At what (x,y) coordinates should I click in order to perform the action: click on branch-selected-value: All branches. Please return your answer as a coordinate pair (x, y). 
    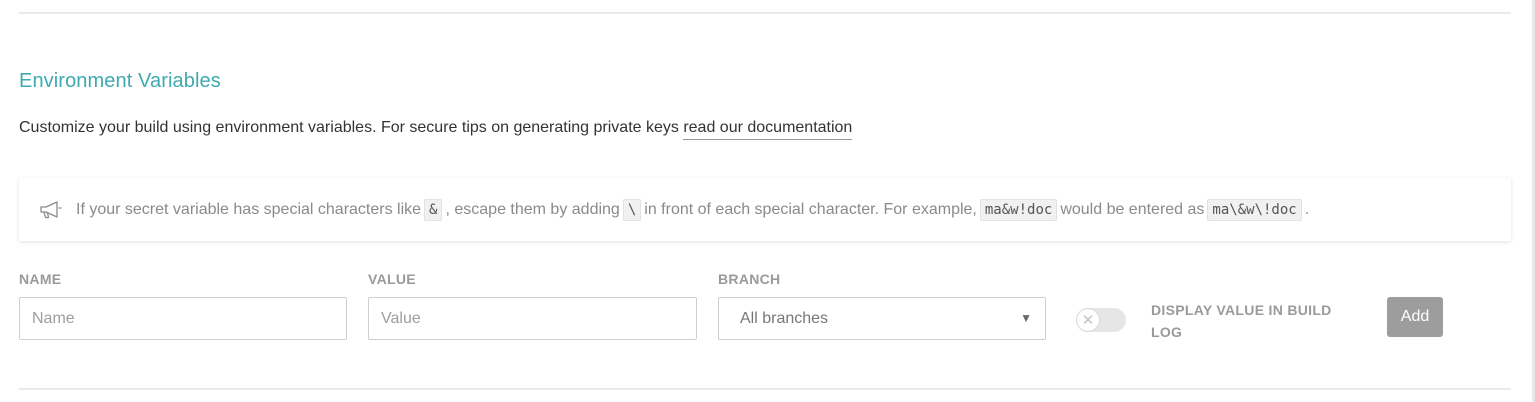
    Looking at the image, I should click on (784, 318).